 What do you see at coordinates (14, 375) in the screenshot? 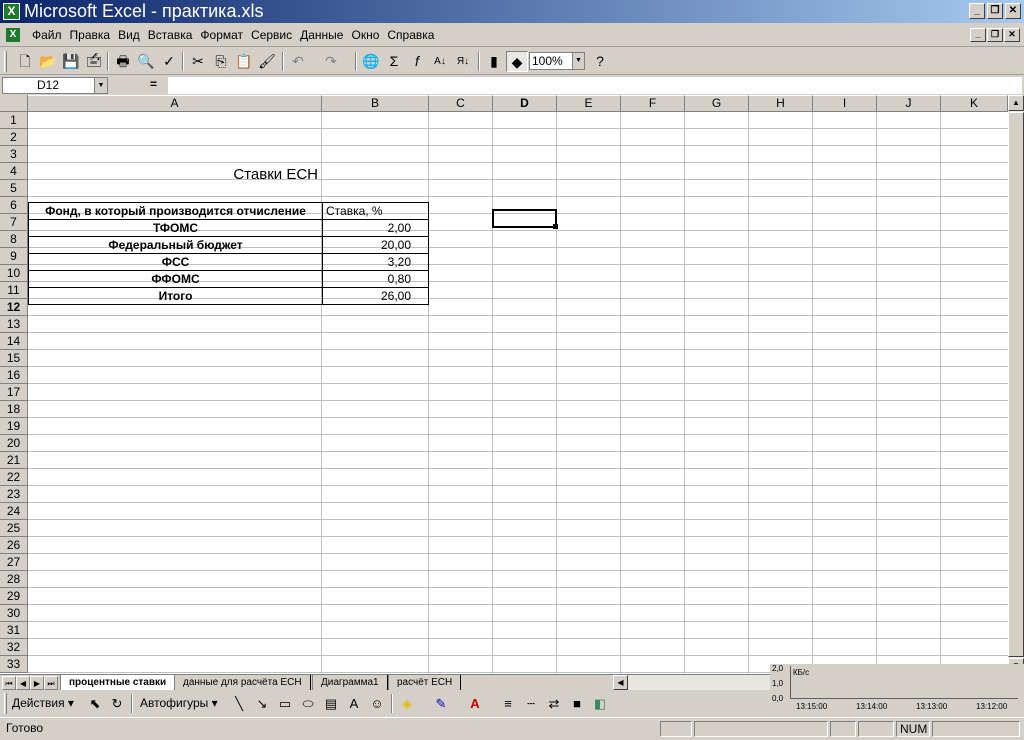
I see `row-header-16: 16` at bounding box center [14, 375].